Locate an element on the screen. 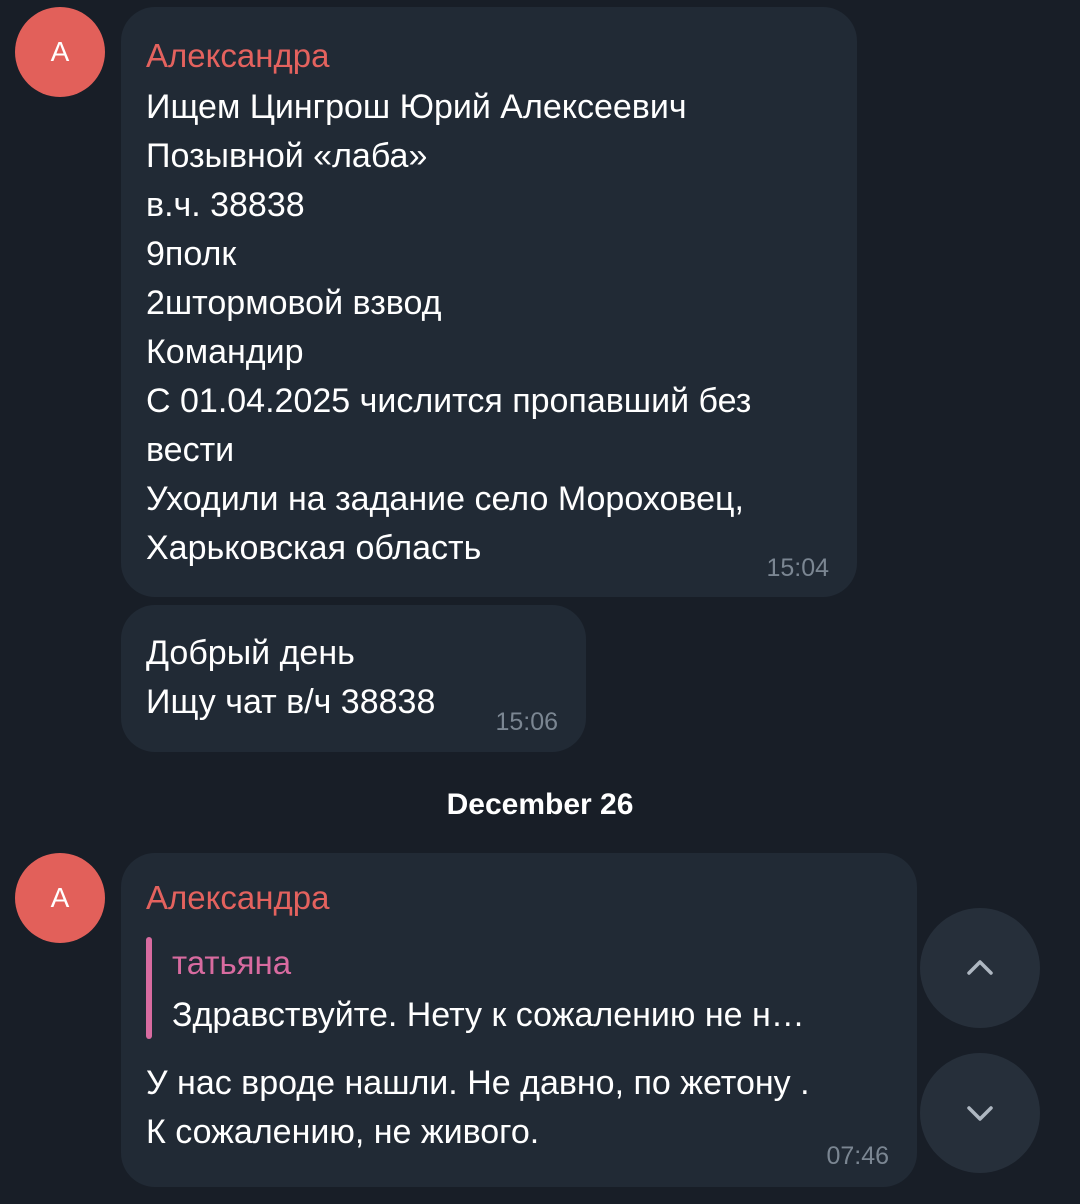 Image resolution: width=1080 pixels, height=1204 pixels. message-line: вести is located at coordinates (190, 450).